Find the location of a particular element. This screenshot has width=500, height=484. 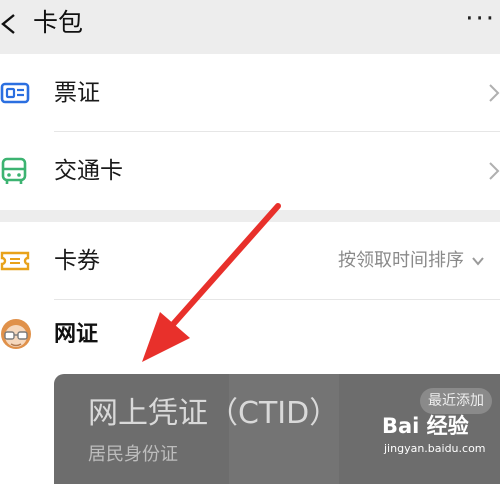

coupon-icon is located at coordinates (15, 261).